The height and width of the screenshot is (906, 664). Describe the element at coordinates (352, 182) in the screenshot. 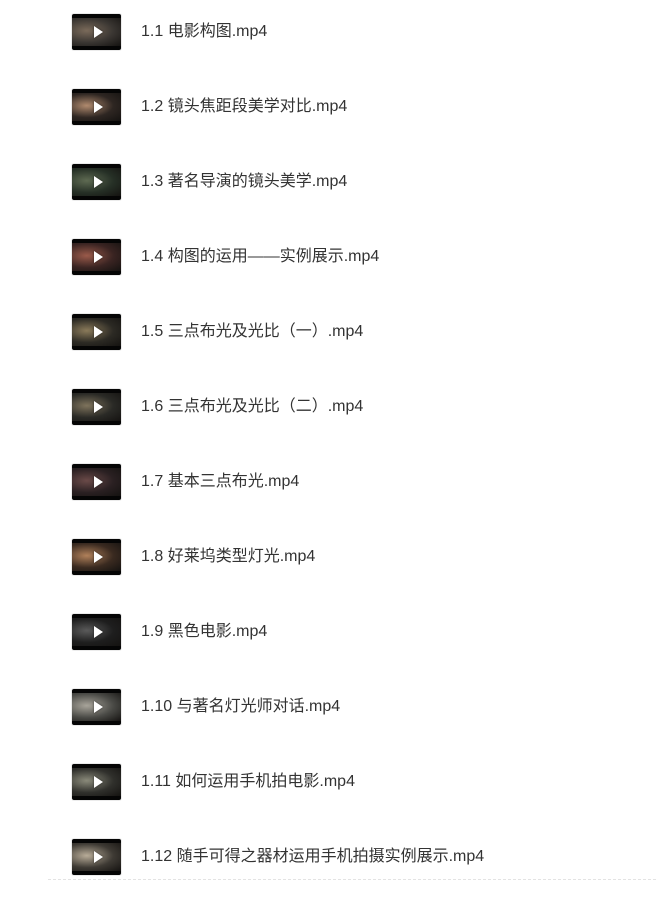

I see `video-file-row: 1.3 著名导演的镜头美学.mp4` at that location.